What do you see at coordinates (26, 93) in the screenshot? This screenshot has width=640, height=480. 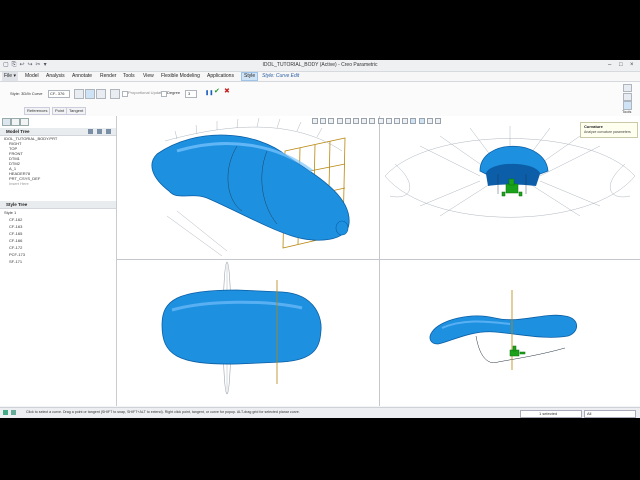 I see `curve-type-label: Style: 3D/Ib Curve` at bounding box center [26, 93].